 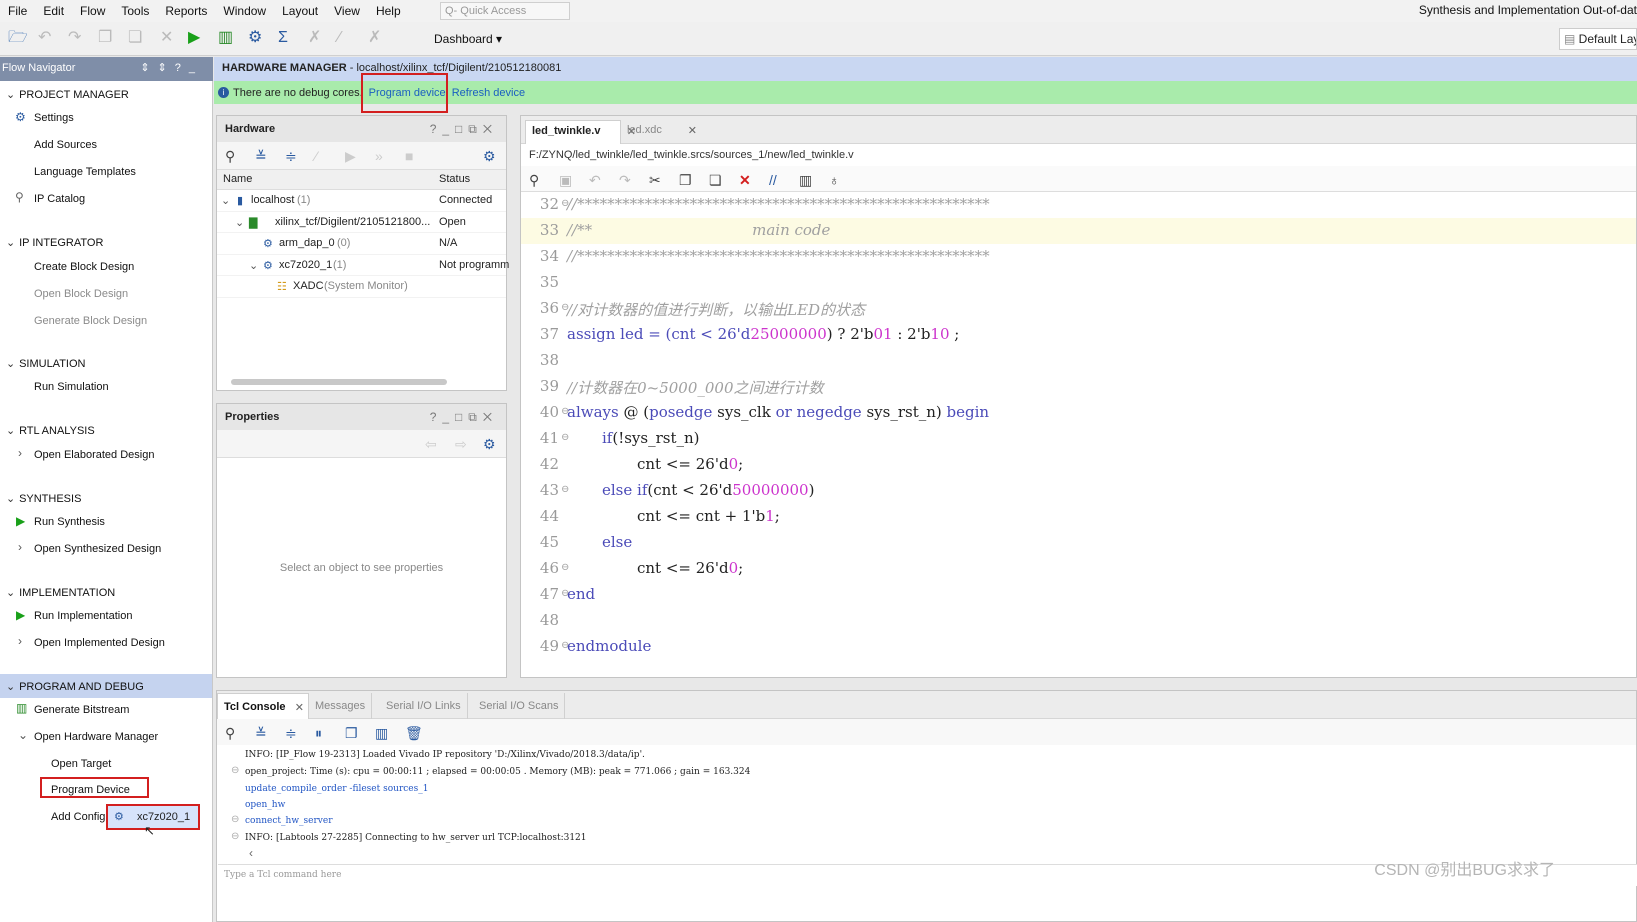 I want to click on section-program-debug: ⌄ PROGRAM AND DEBUG, so click(x=75, y=686).